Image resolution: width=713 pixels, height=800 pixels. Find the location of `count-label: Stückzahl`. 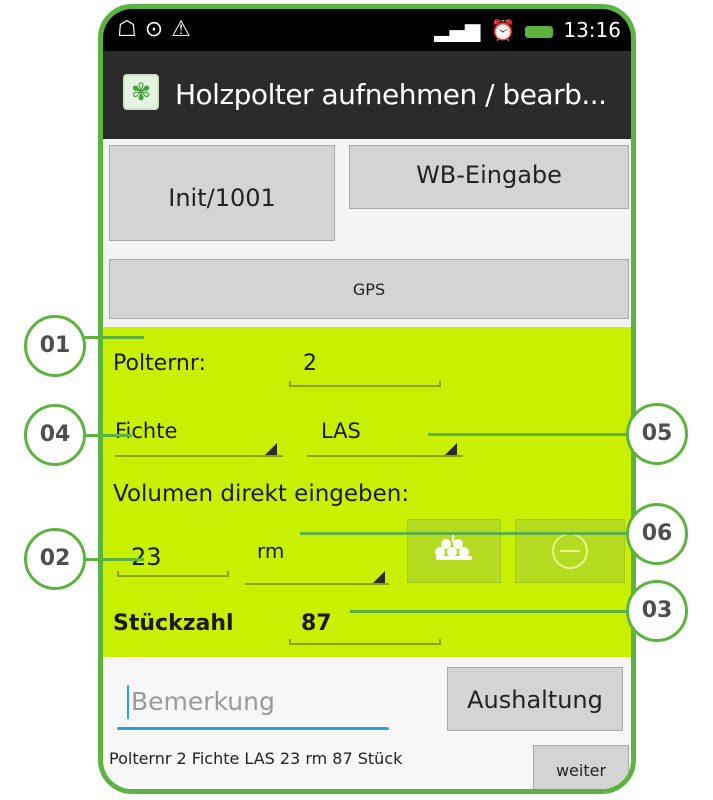

count-label: Stückzahl is located at coordinates (173, 623).